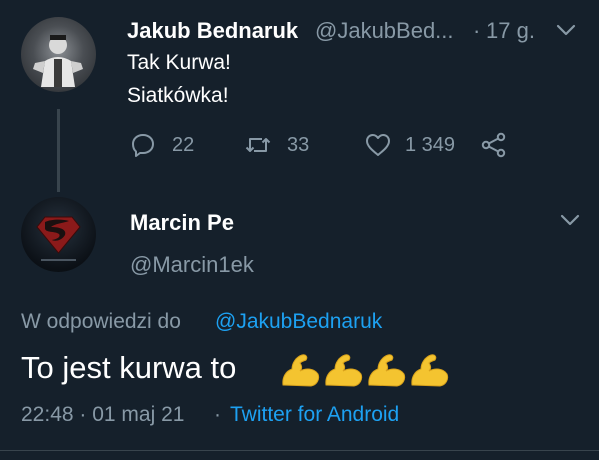 Image resolution: width=599 pixels, height=460 pixels. What do you see at coordinates (258, 145) in the screenshot?
I see `retweet-icon` at bounding box center [258, 145].